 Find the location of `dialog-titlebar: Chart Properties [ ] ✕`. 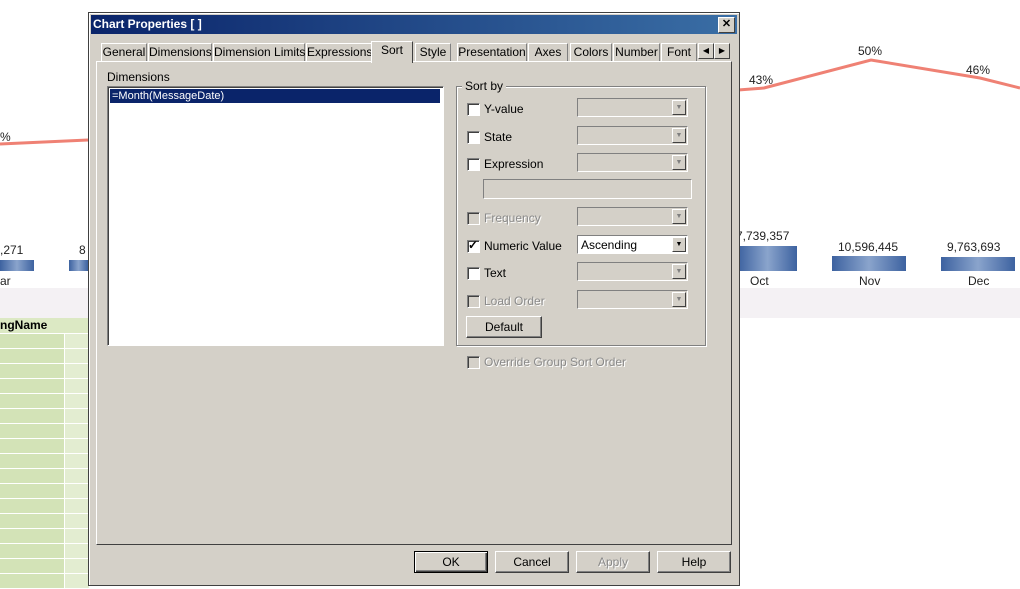

dialog-titlebar: Chart Properties [ ] ✕ is located at coordinates (414, 24).